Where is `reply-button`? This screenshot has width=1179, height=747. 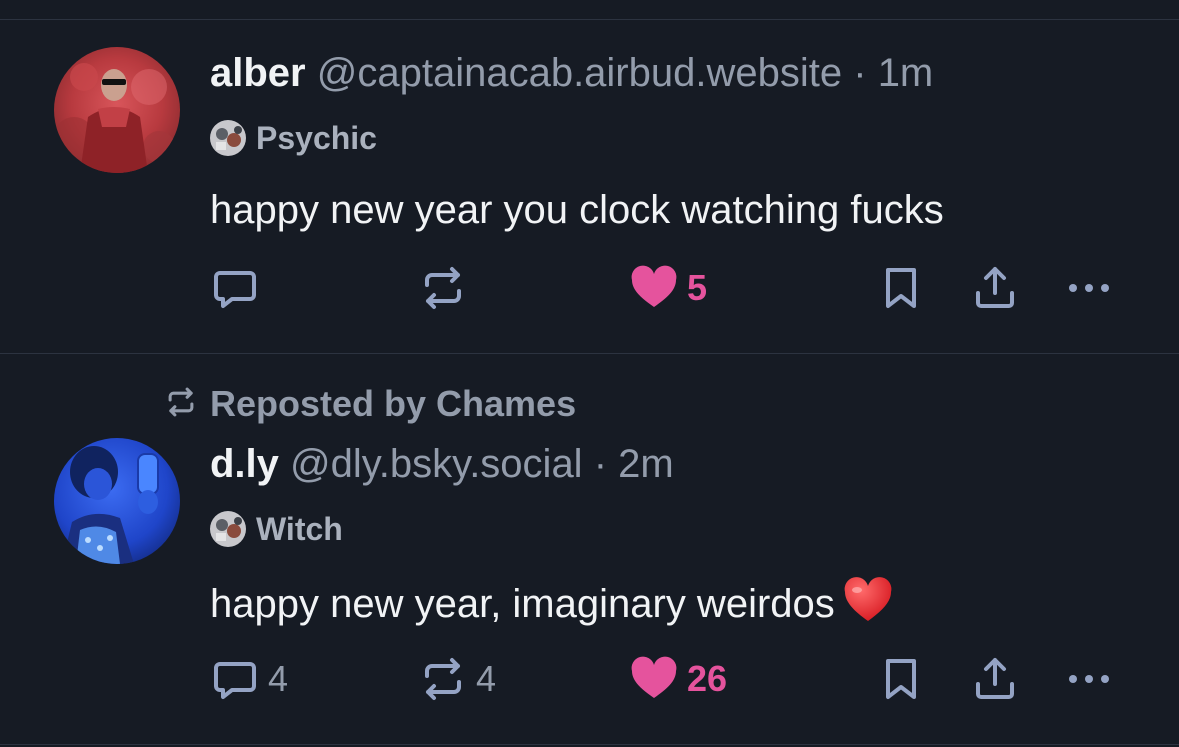 reply-button is located at coordinates (239, 288).